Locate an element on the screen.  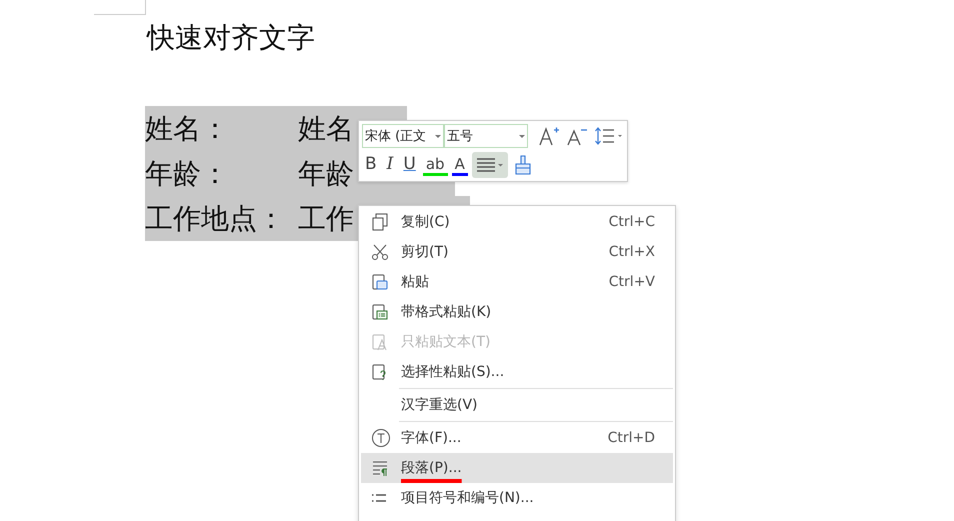
menu-item: 剪切(T) Ctrl+X is located at coordinates (517, 252).